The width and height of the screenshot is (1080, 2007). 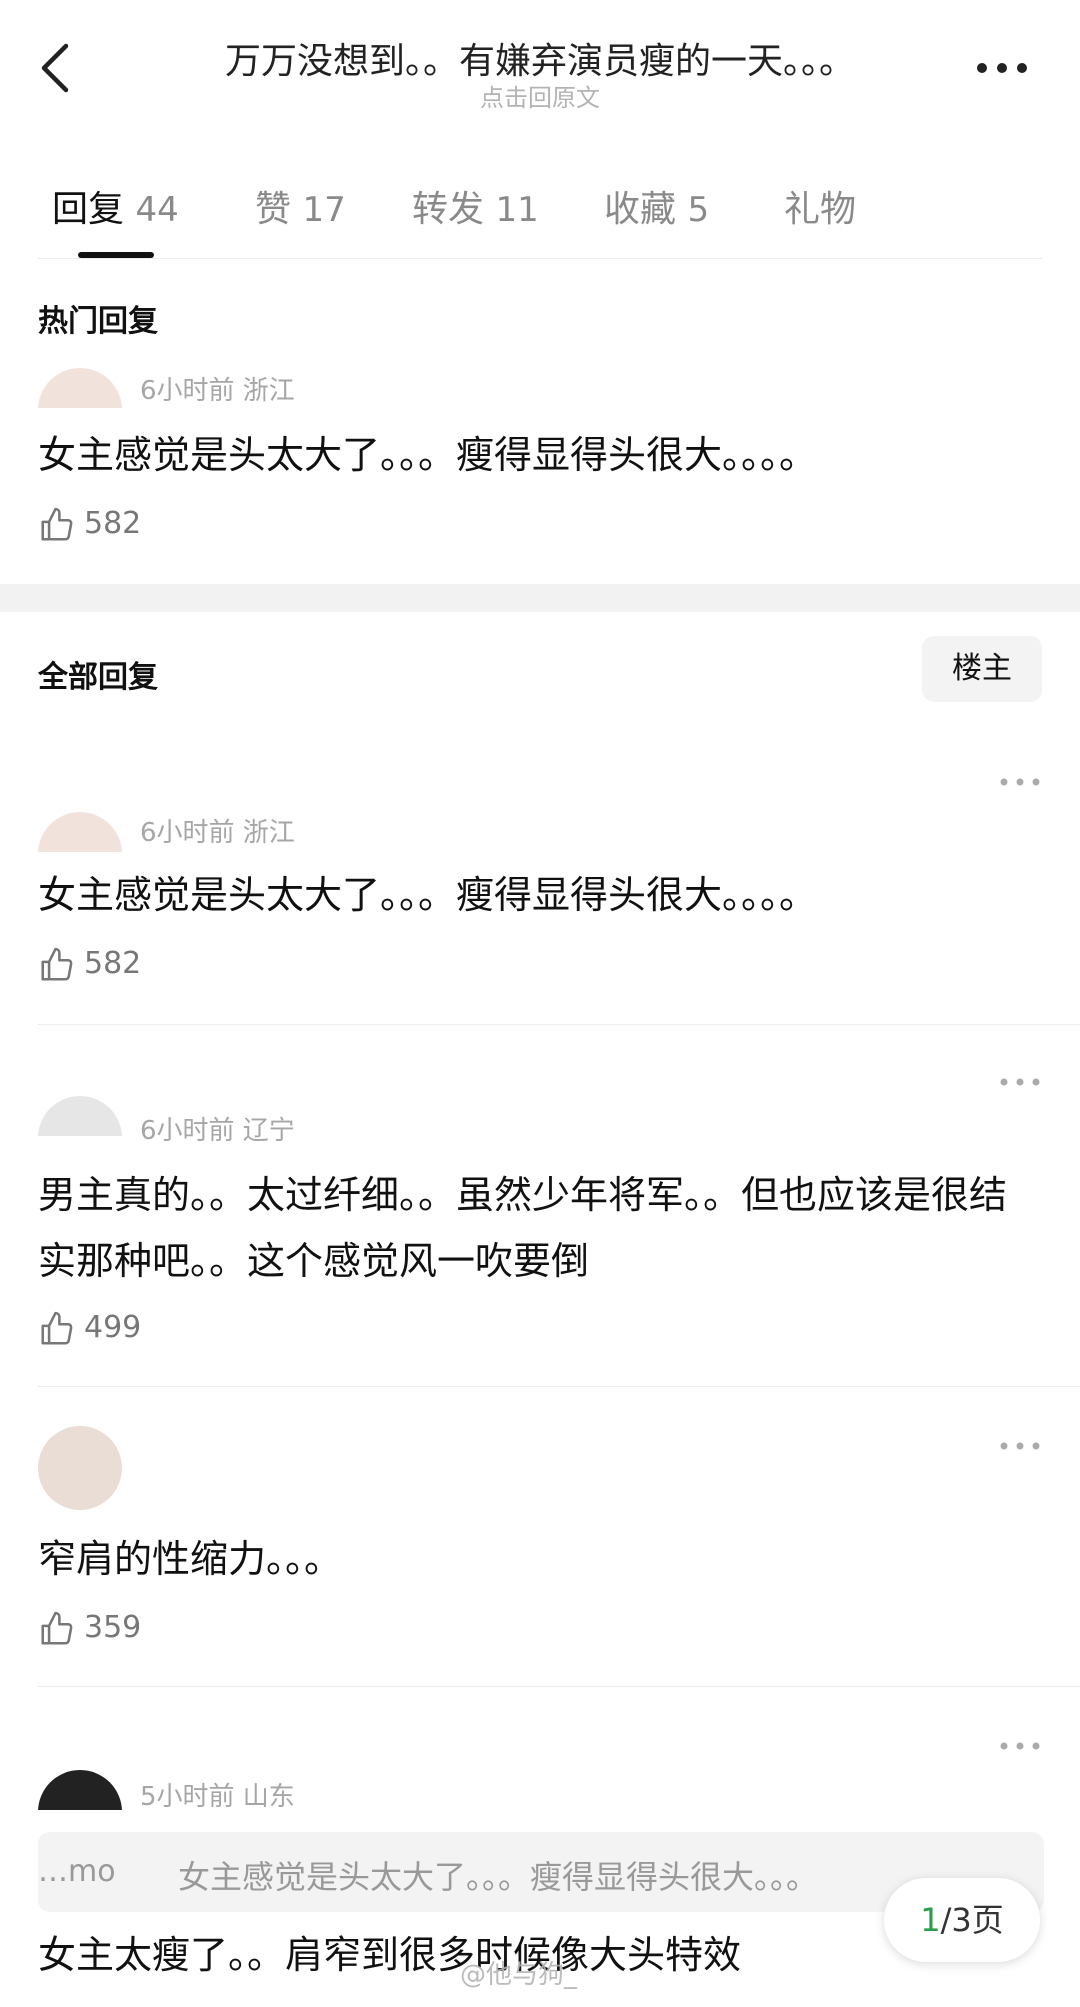 What do you see at coordinates (448, 209) in the screenshot?
I see `tab-label: 转发` at bounding box center [448, 209].